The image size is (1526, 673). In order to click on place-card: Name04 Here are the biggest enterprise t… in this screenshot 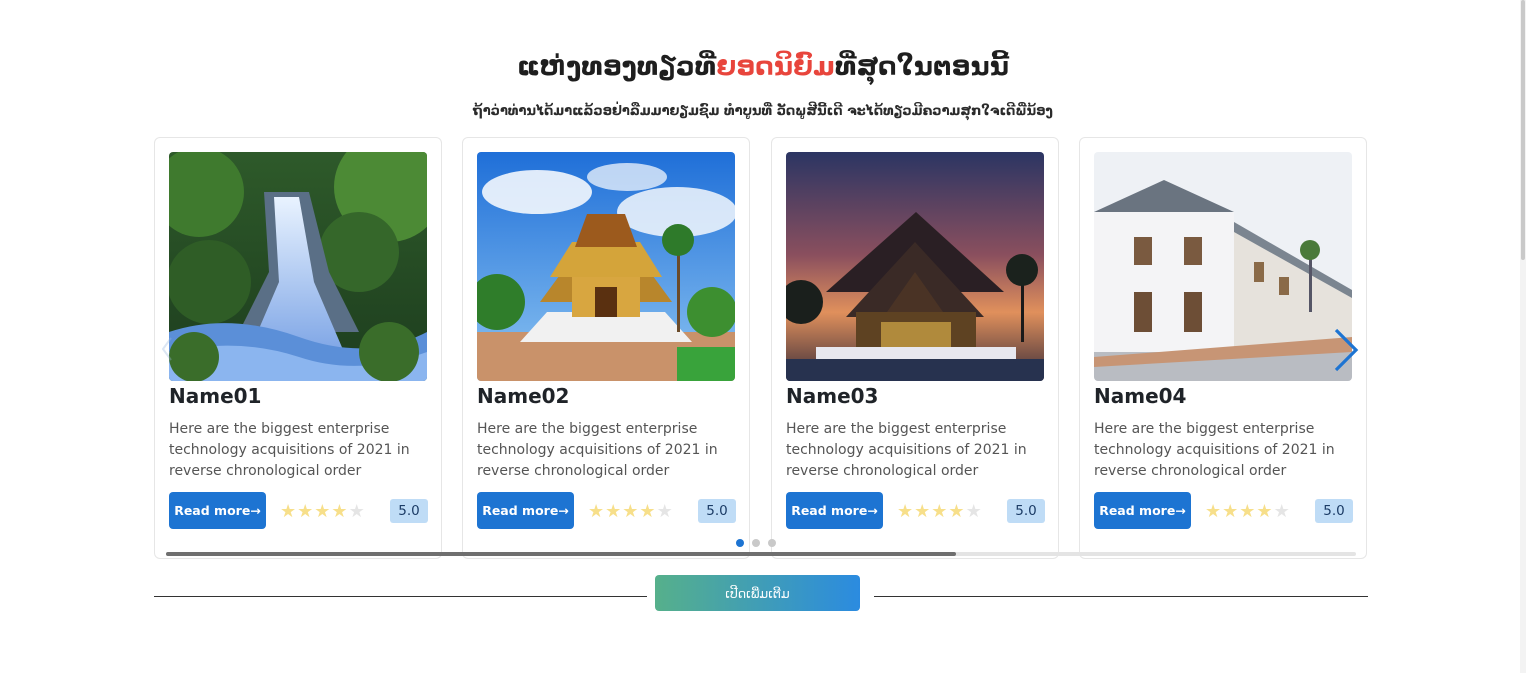, I will do `click(1223, 348)`.